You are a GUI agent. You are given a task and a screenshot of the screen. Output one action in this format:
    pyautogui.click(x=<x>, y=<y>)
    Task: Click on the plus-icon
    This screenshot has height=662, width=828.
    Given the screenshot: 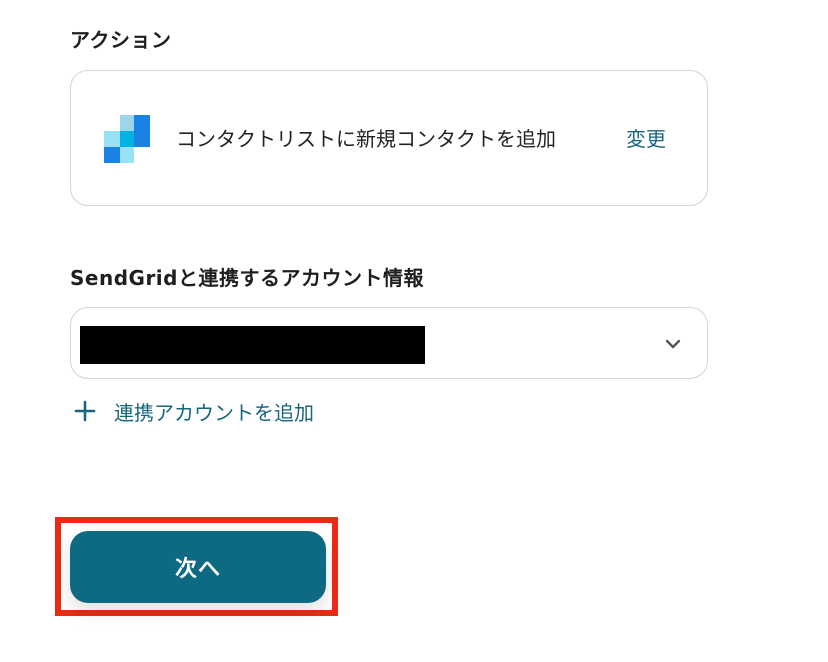 What is the action you would take?
    pyautogui.click(x=85, y=411)
    